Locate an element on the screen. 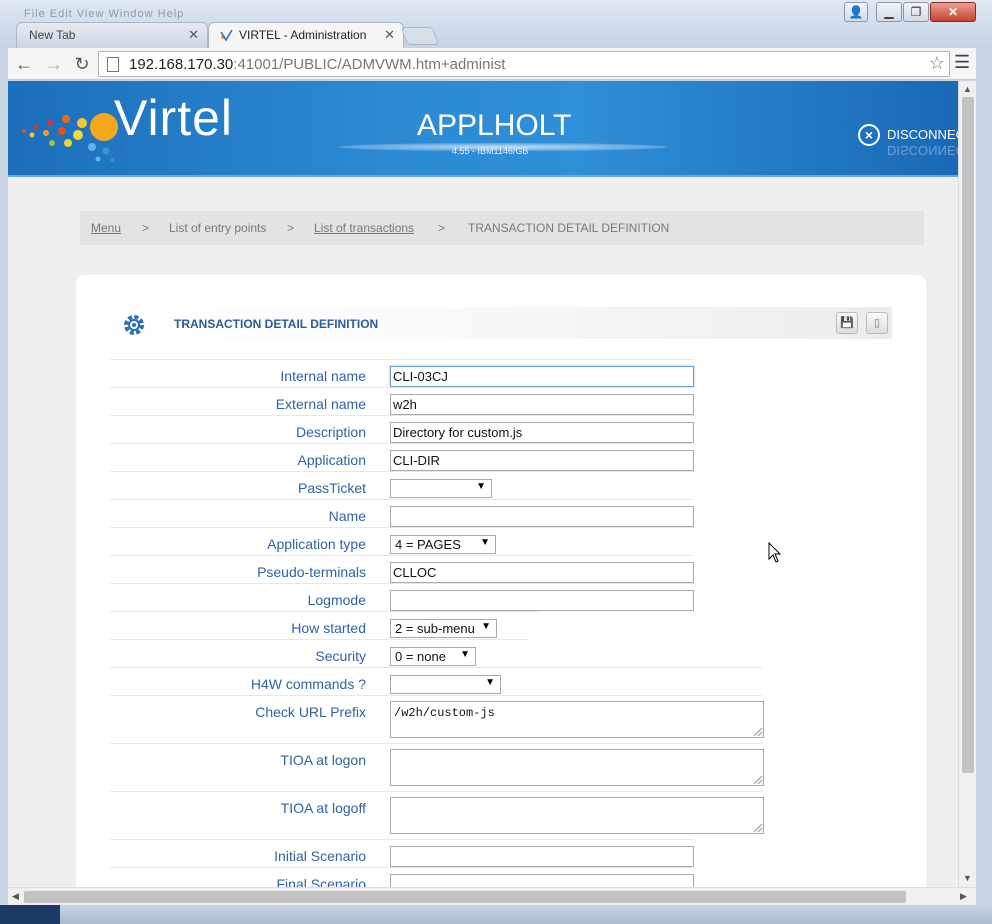  scroll-left-icon: ◀ is located at coordinates (15, 896).